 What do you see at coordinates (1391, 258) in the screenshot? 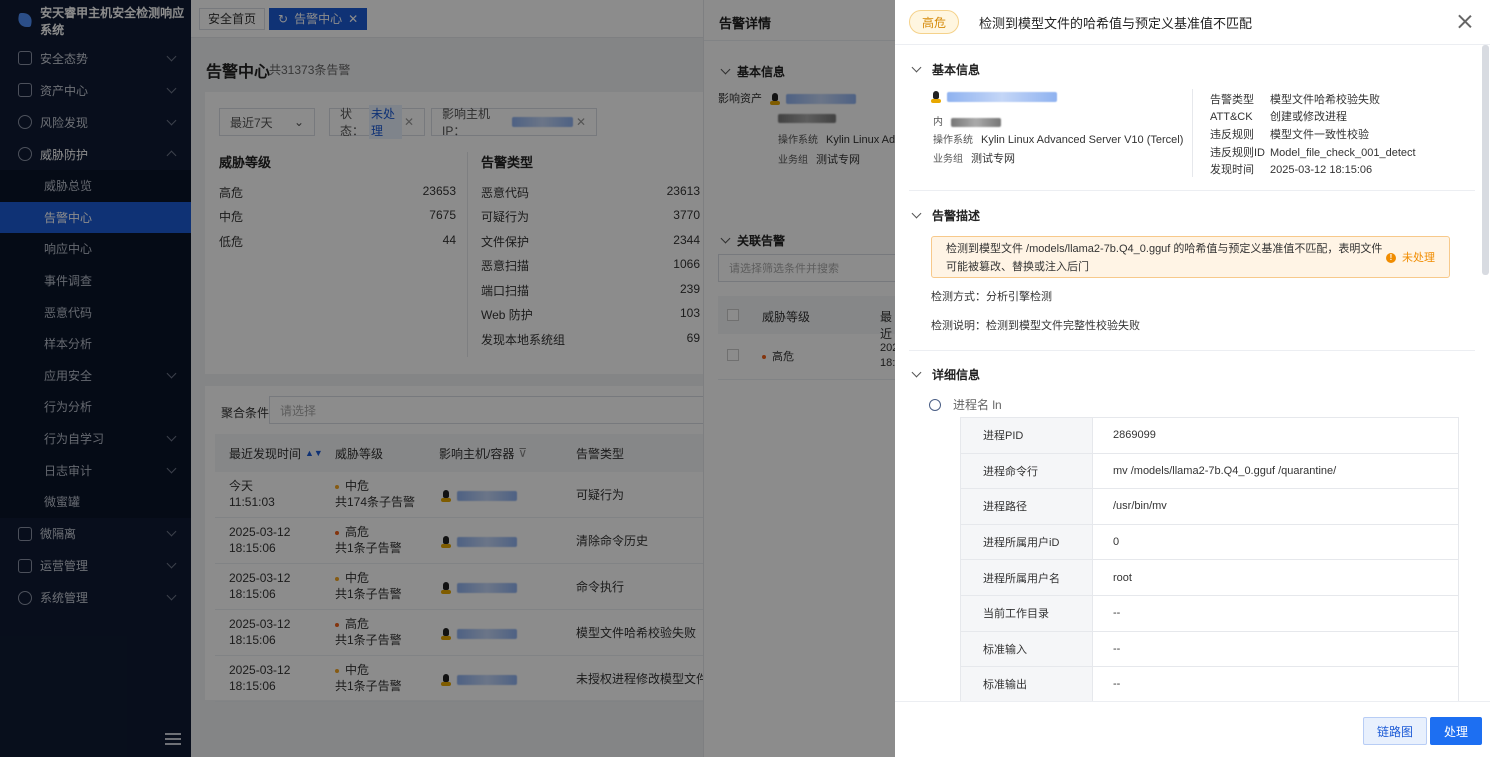
I see `warning-icon: !` at bounding box center [1391, 258].